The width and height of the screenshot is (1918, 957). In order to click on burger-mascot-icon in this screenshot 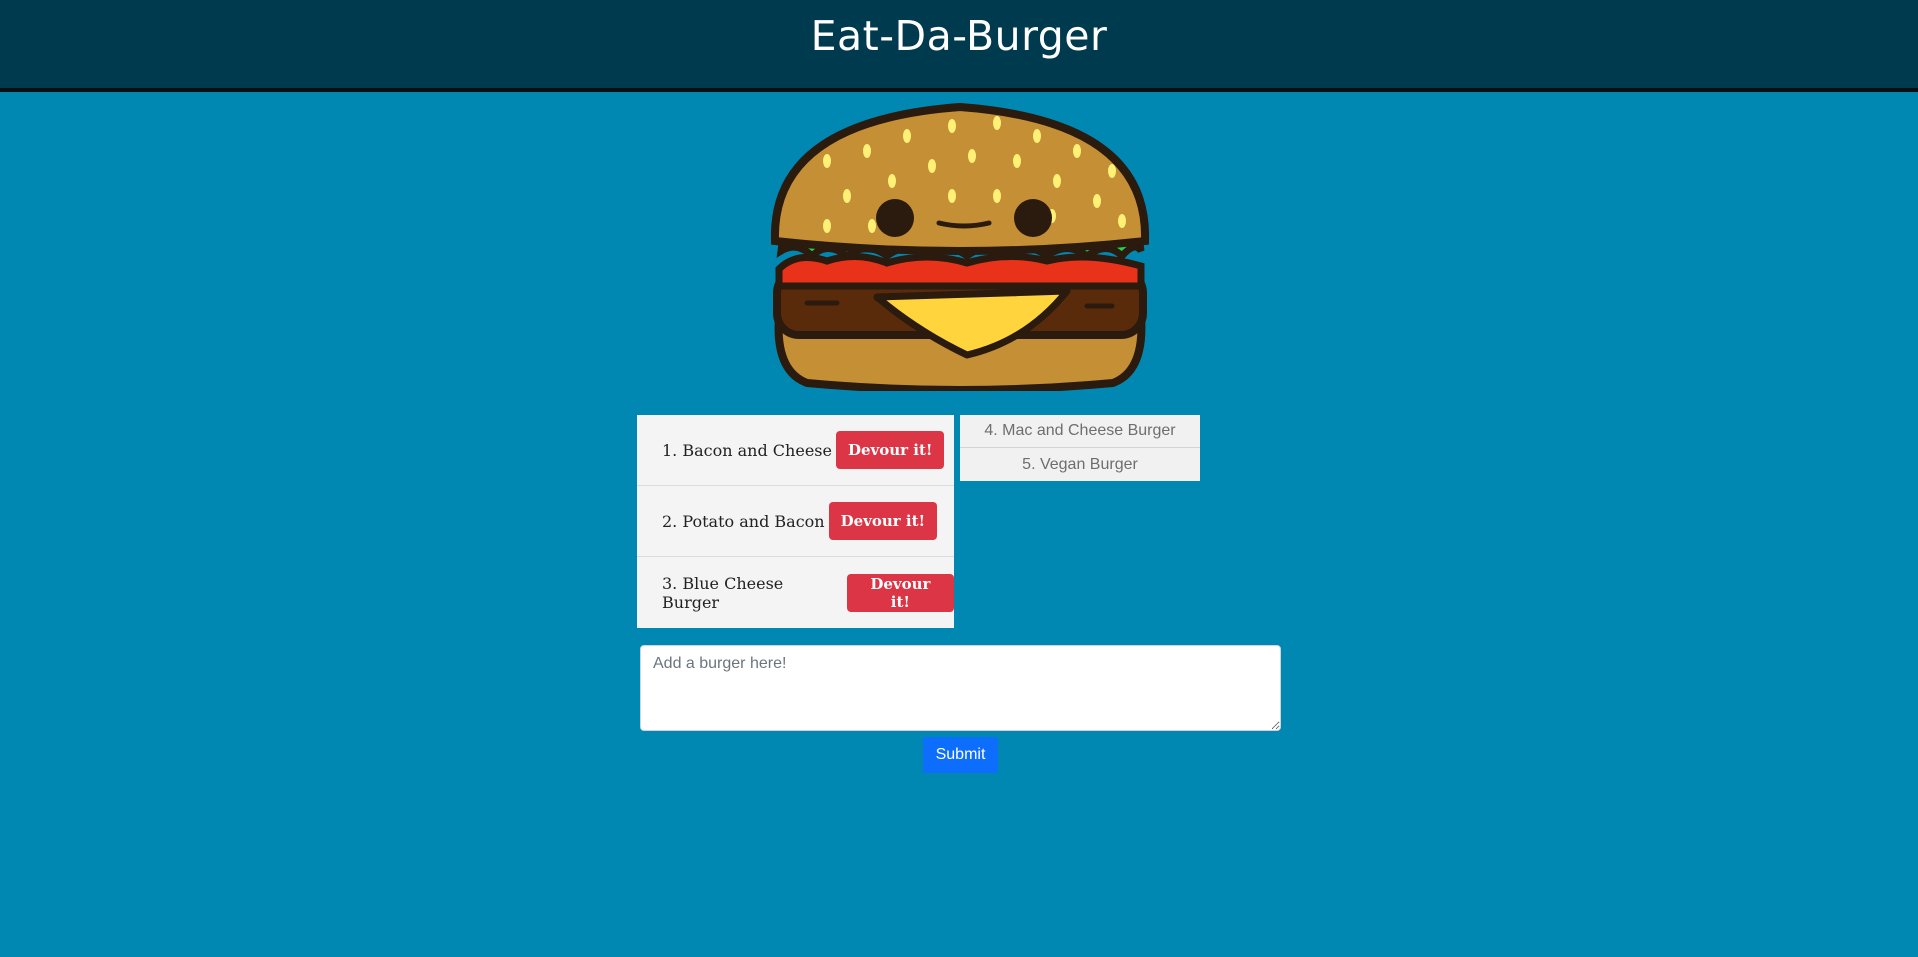, I will do `click(960, 246)`.